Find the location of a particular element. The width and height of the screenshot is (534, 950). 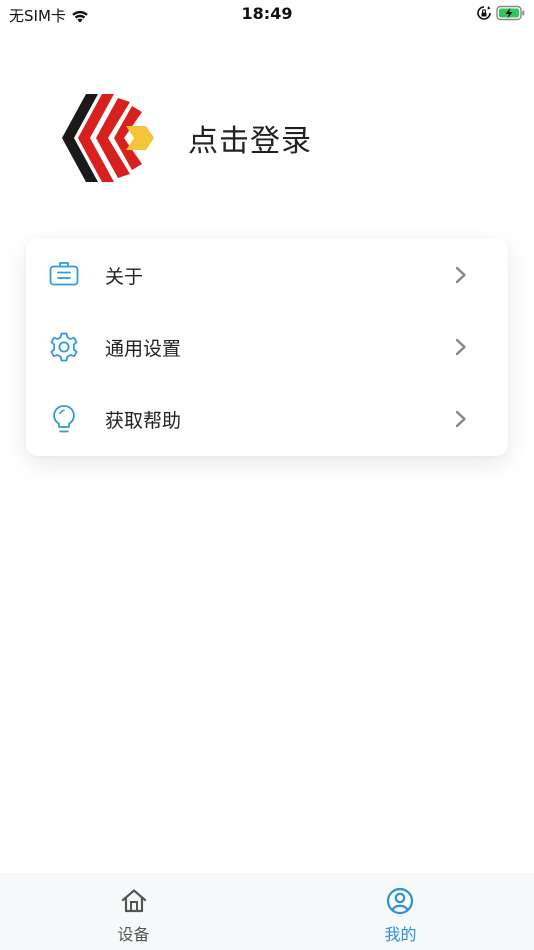

gear-icon is located at coordinates (64, 347).